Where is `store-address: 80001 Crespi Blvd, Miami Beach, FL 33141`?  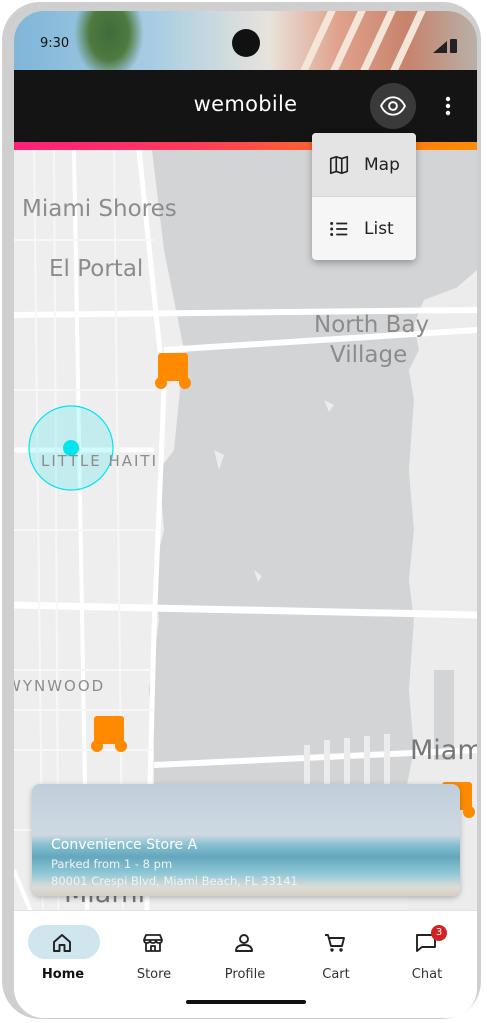 store-address: 80001 Crespi Blvd, Miami Beach, FL 33141 is located at coordinates (174, 881).